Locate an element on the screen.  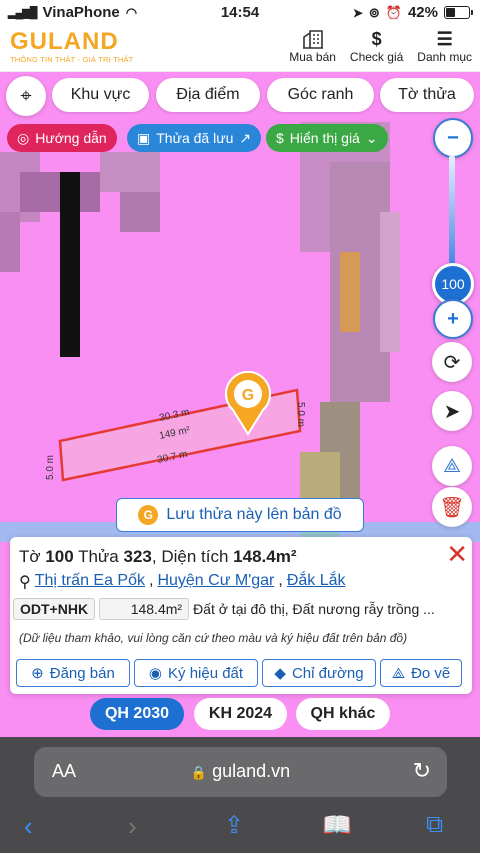
crosshair-icon: ⌖ is located at coordinates (26, 95).